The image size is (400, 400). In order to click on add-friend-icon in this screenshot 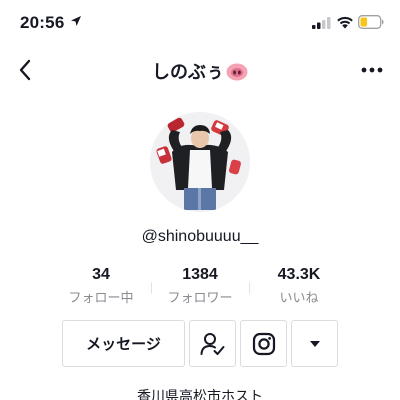, I will do `click(212, 343)`.